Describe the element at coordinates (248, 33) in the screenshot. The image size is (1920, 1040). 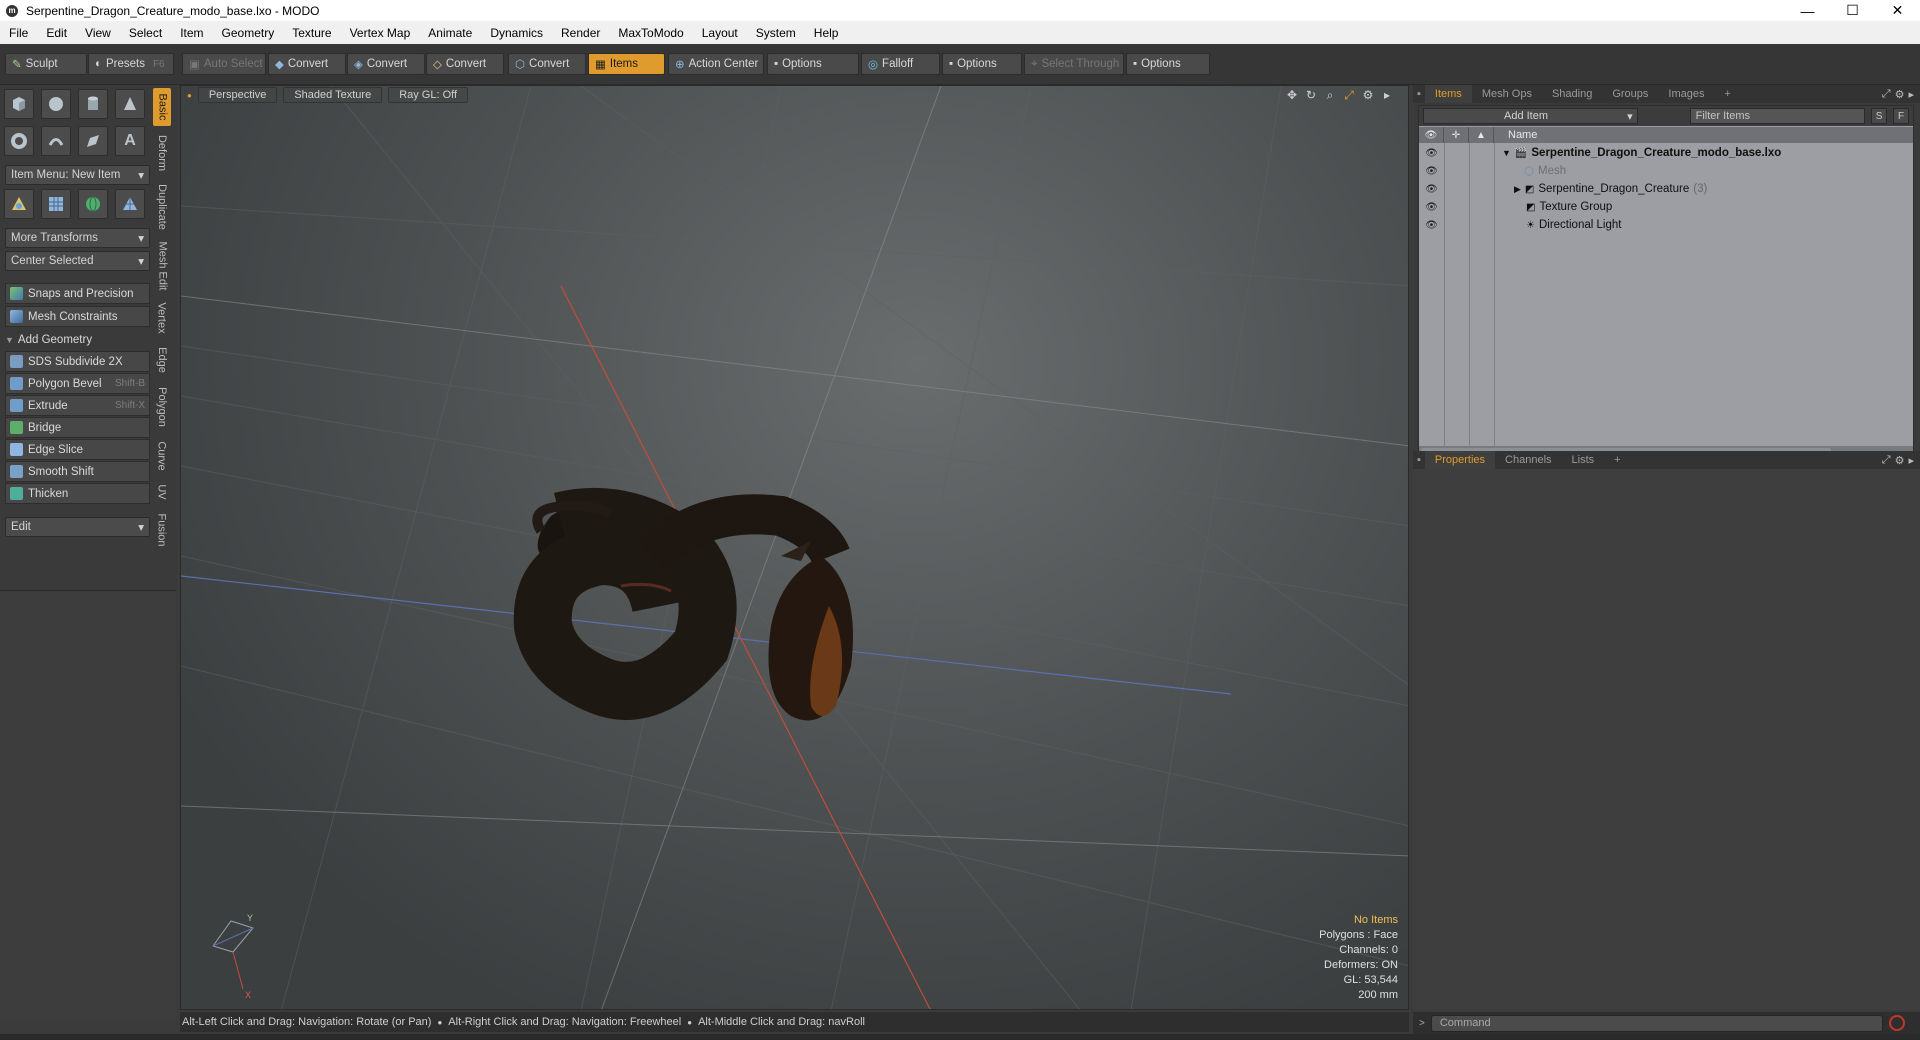
I see `menu-geometry: Geometry` at that location.